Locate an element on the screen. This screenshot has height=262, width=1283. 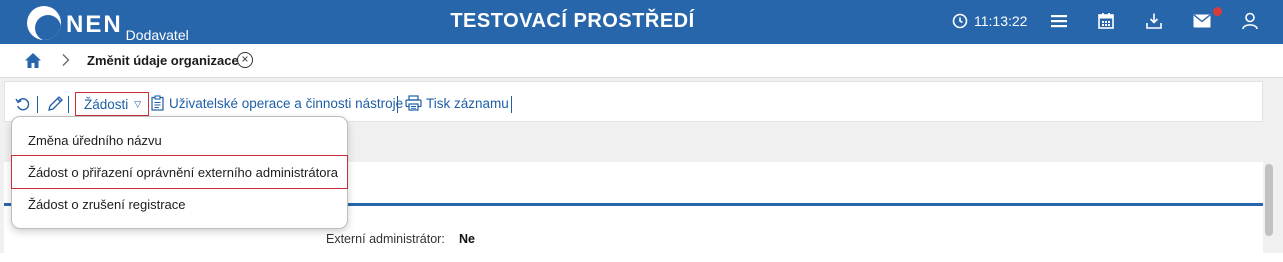
clipboard-icon is located at coordinates (157, 103).